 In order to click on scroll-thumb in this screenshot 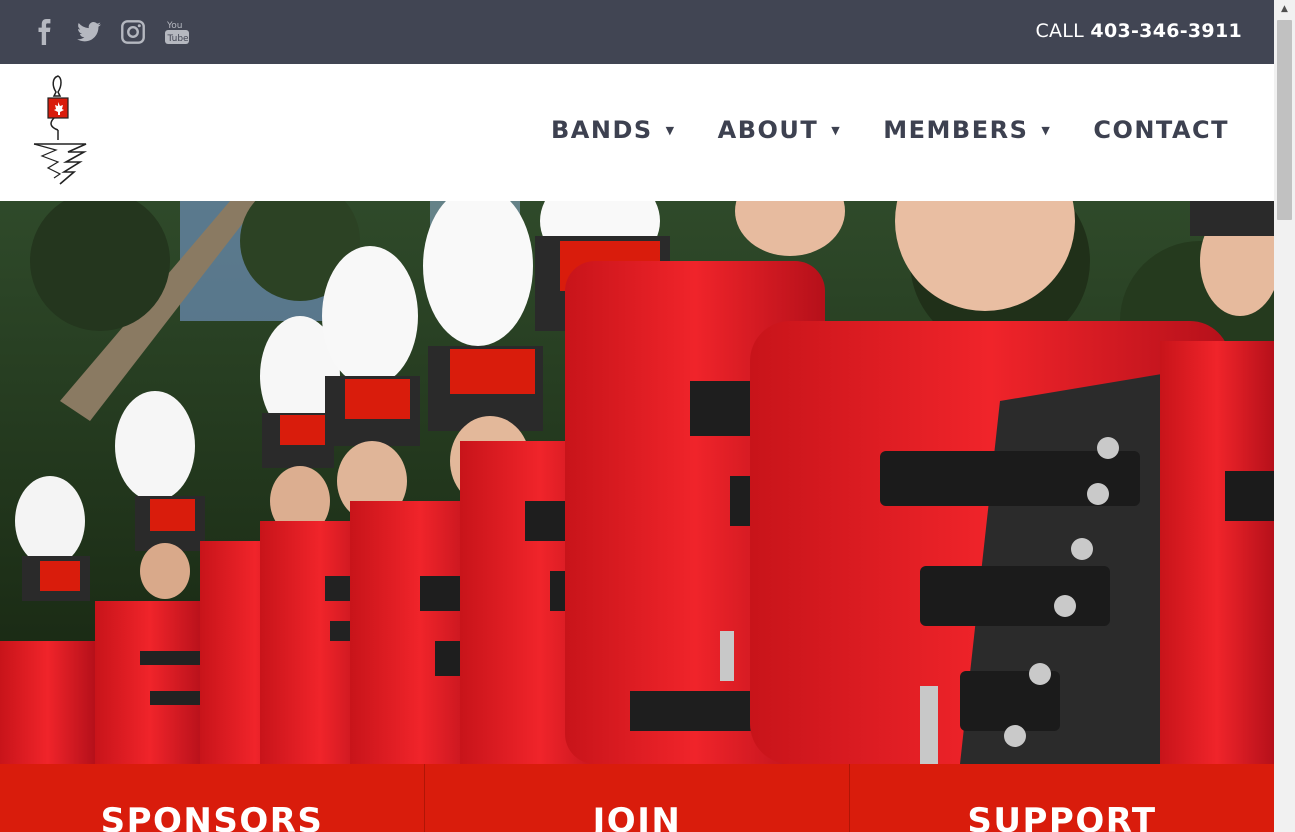, I will do `click(1284, 120)`.